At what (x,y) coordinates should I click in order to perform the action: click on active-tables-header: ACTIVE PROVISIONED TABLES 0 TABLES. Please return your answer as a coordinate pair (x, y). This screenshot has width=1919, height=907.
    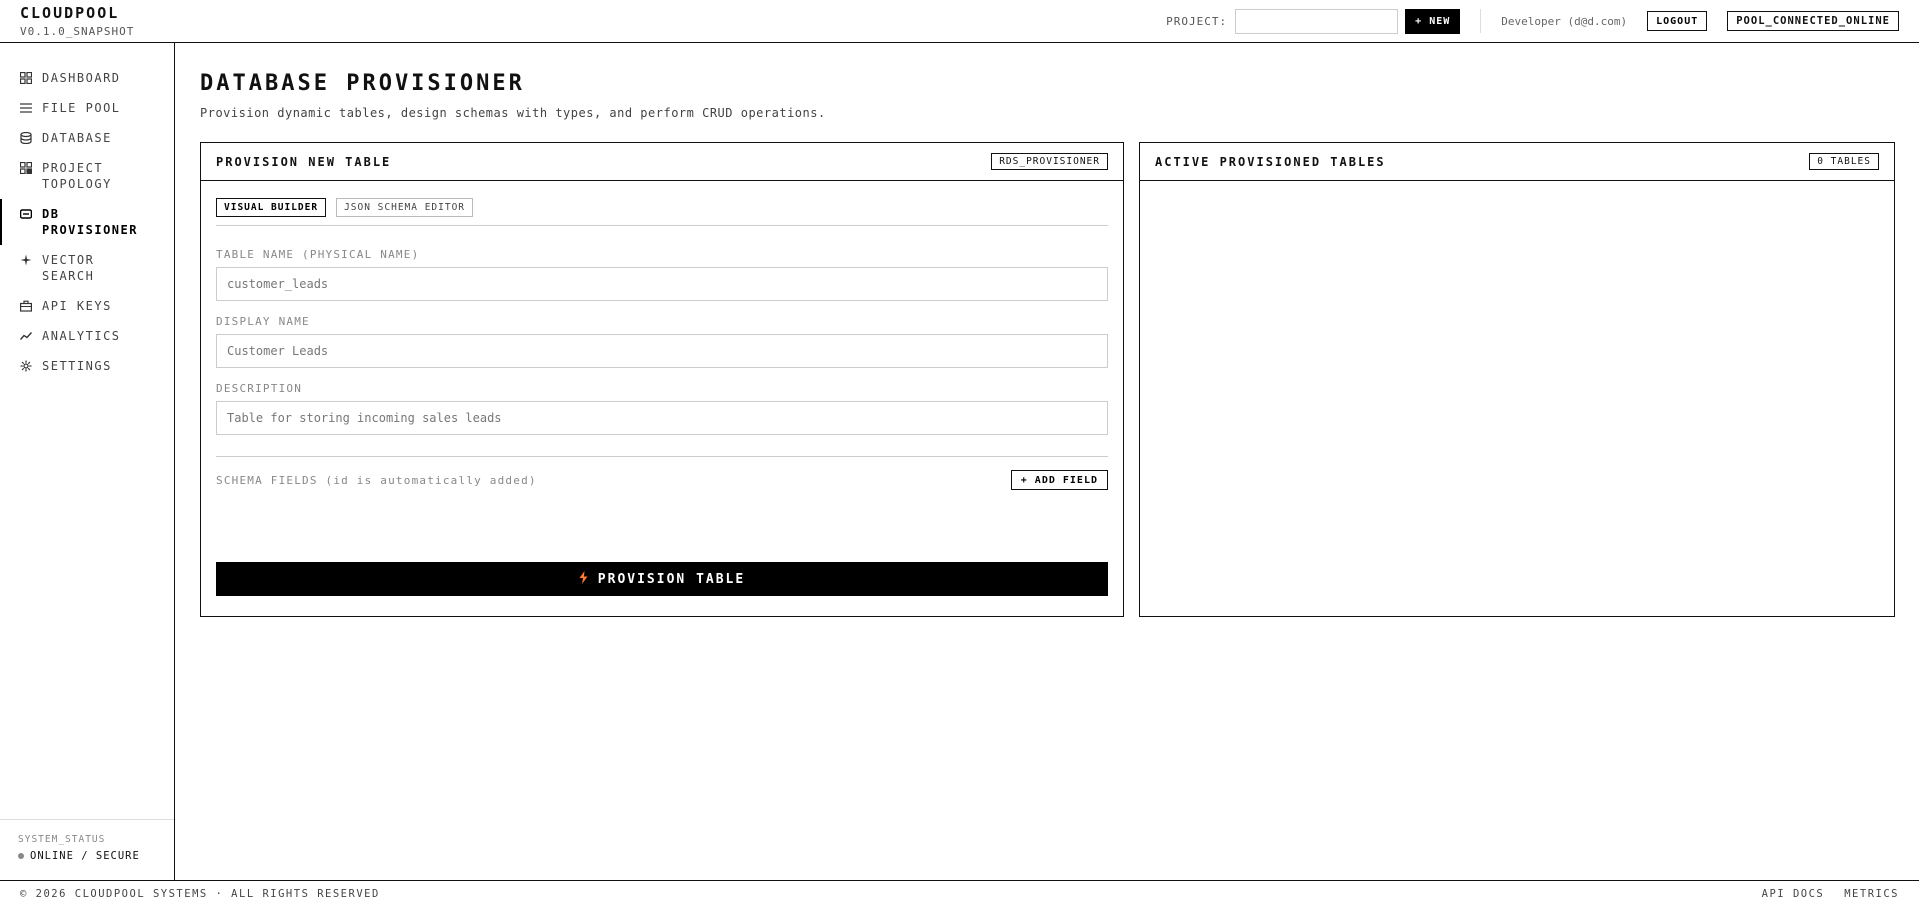
    Looking at the image, I should click on (1517, 162).